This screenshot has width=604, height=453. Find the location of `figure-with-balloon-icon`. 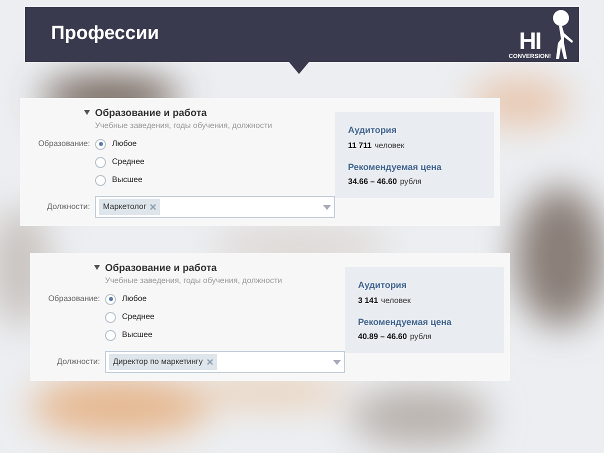

figure-with-balloon-icon is located at coordinates (563, 34).